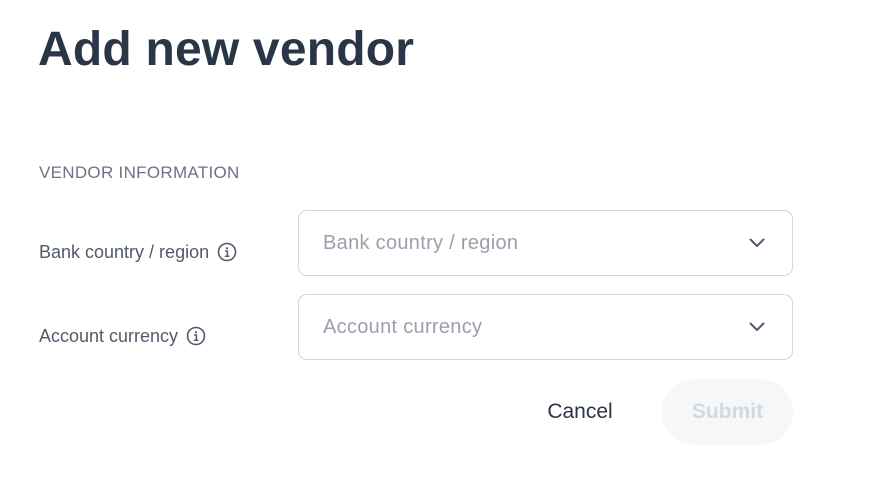 Image resolution: width=877 pixels, height=489 pixels. What do you see at coordinates (580, 412) in the screenshot?
I see `cancel-button: Cancel` at bounding box center [580, 412].